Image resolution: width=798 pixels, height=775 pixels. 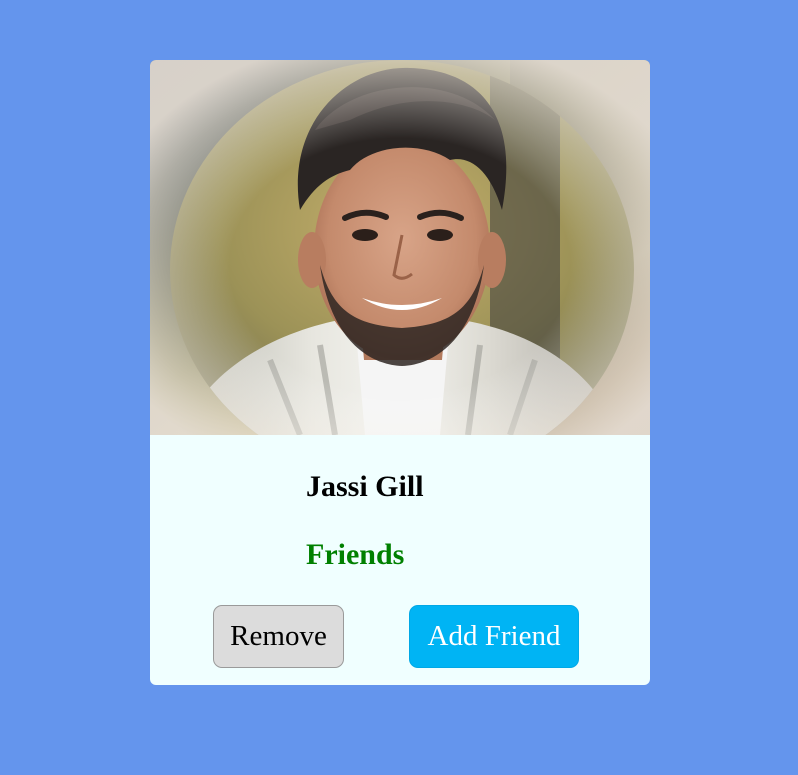 I want to click on friend-status: Friends, so click(x=355, y=554).